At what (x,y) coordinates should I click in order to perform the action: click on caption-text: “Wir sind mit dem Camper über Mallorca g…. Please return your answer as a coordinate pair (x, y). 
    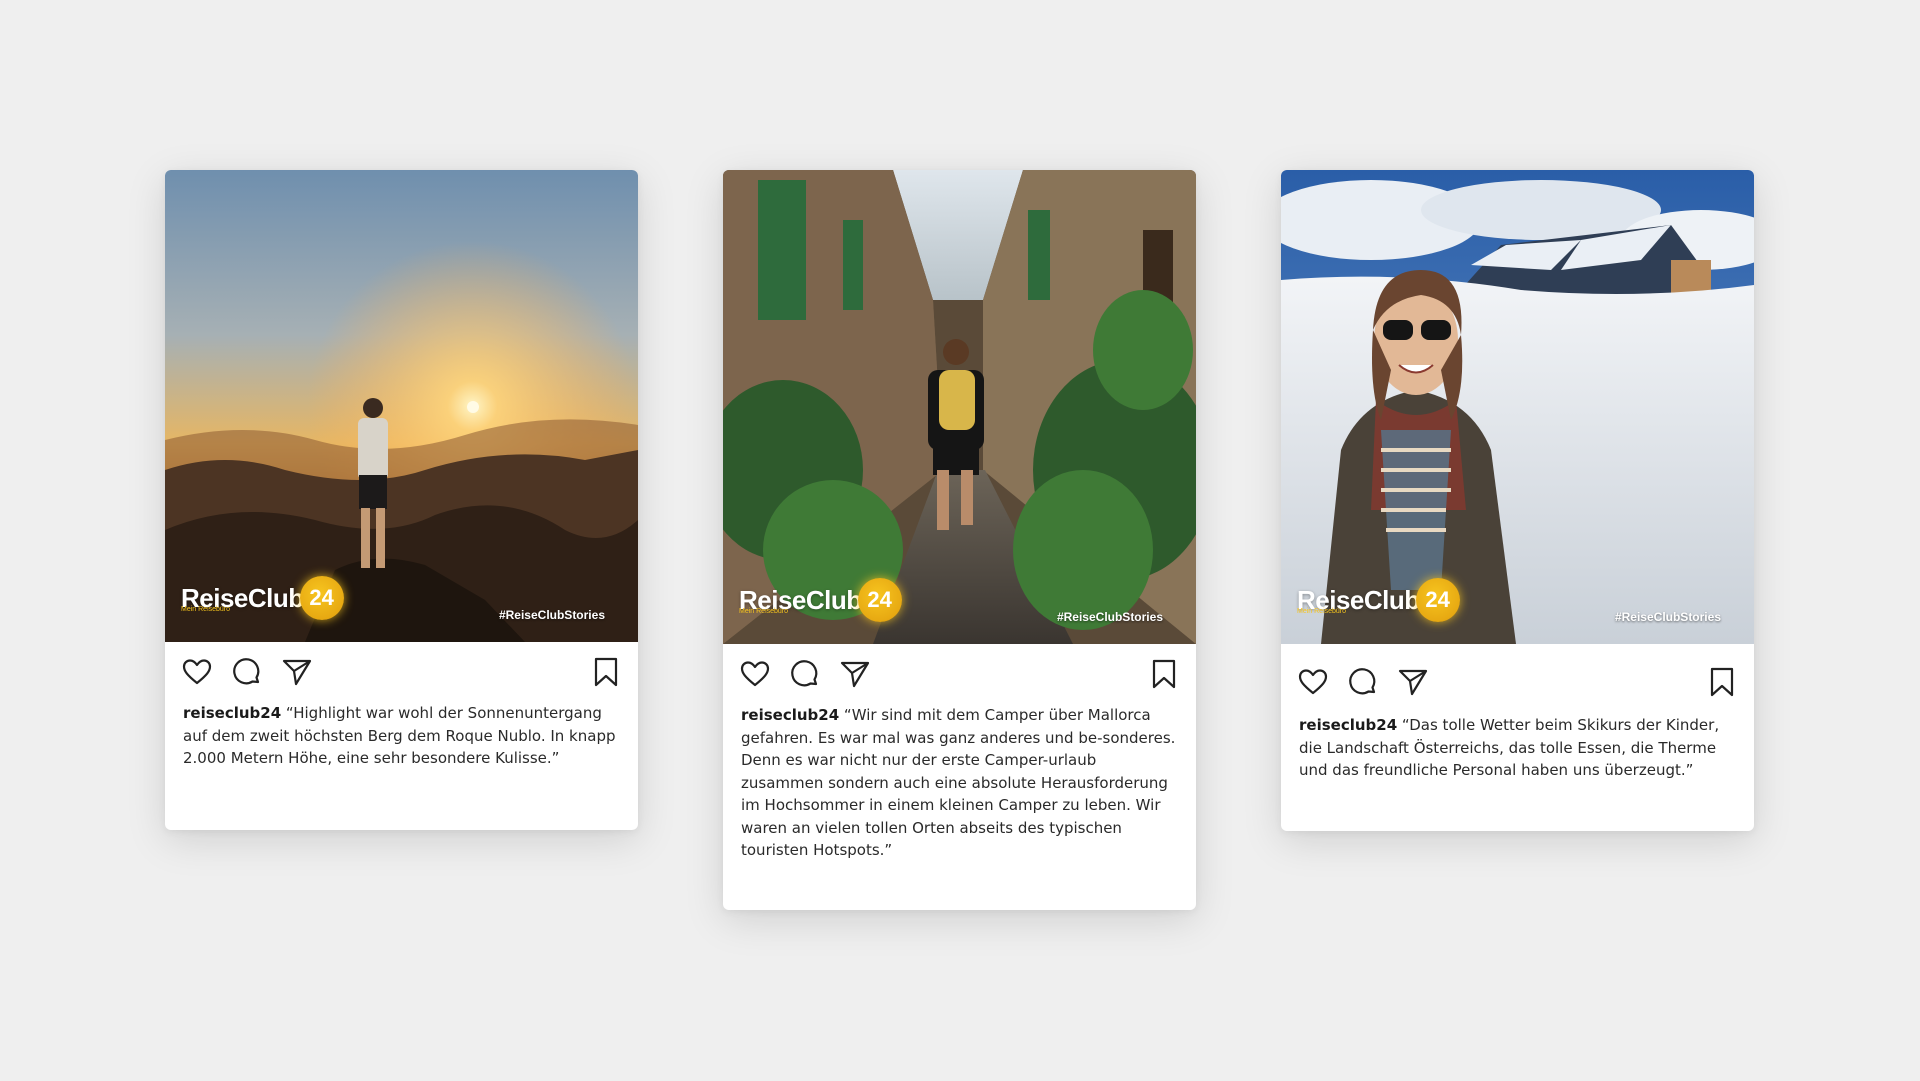
    Looking at the image, I should click on (958, 782).